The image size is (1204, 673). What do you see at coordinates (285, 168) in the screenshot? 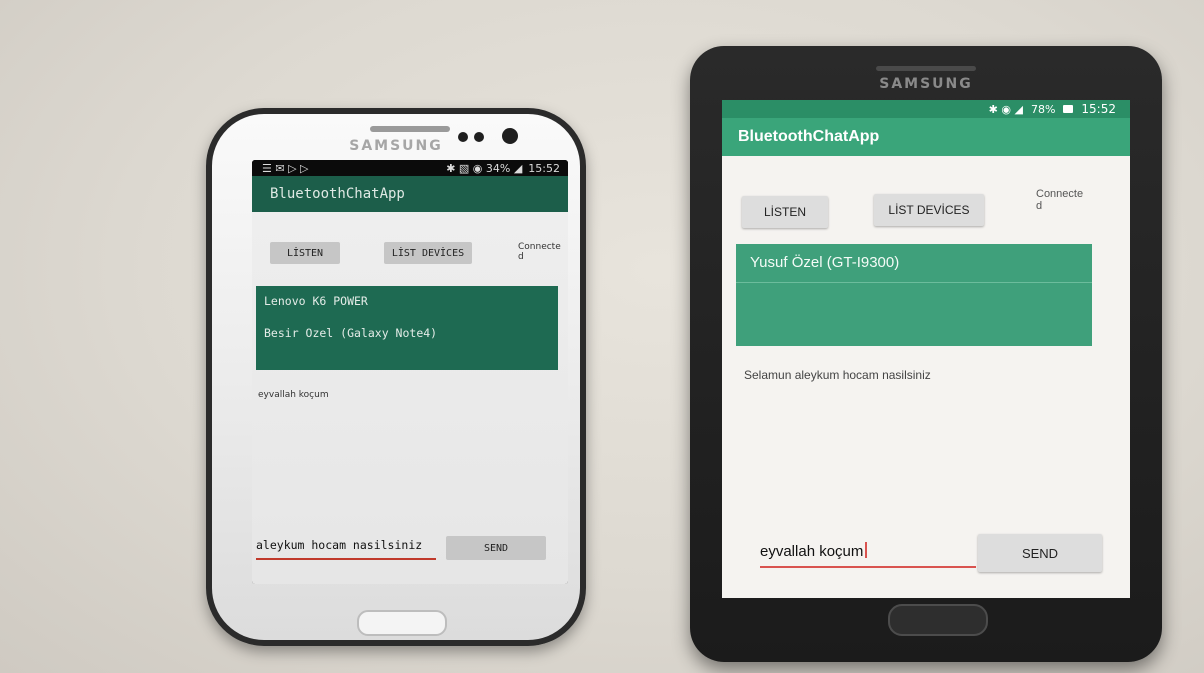
I see `notification-icons: ☰ ✉ ▷ ▷` at bounding box center [285, 168].